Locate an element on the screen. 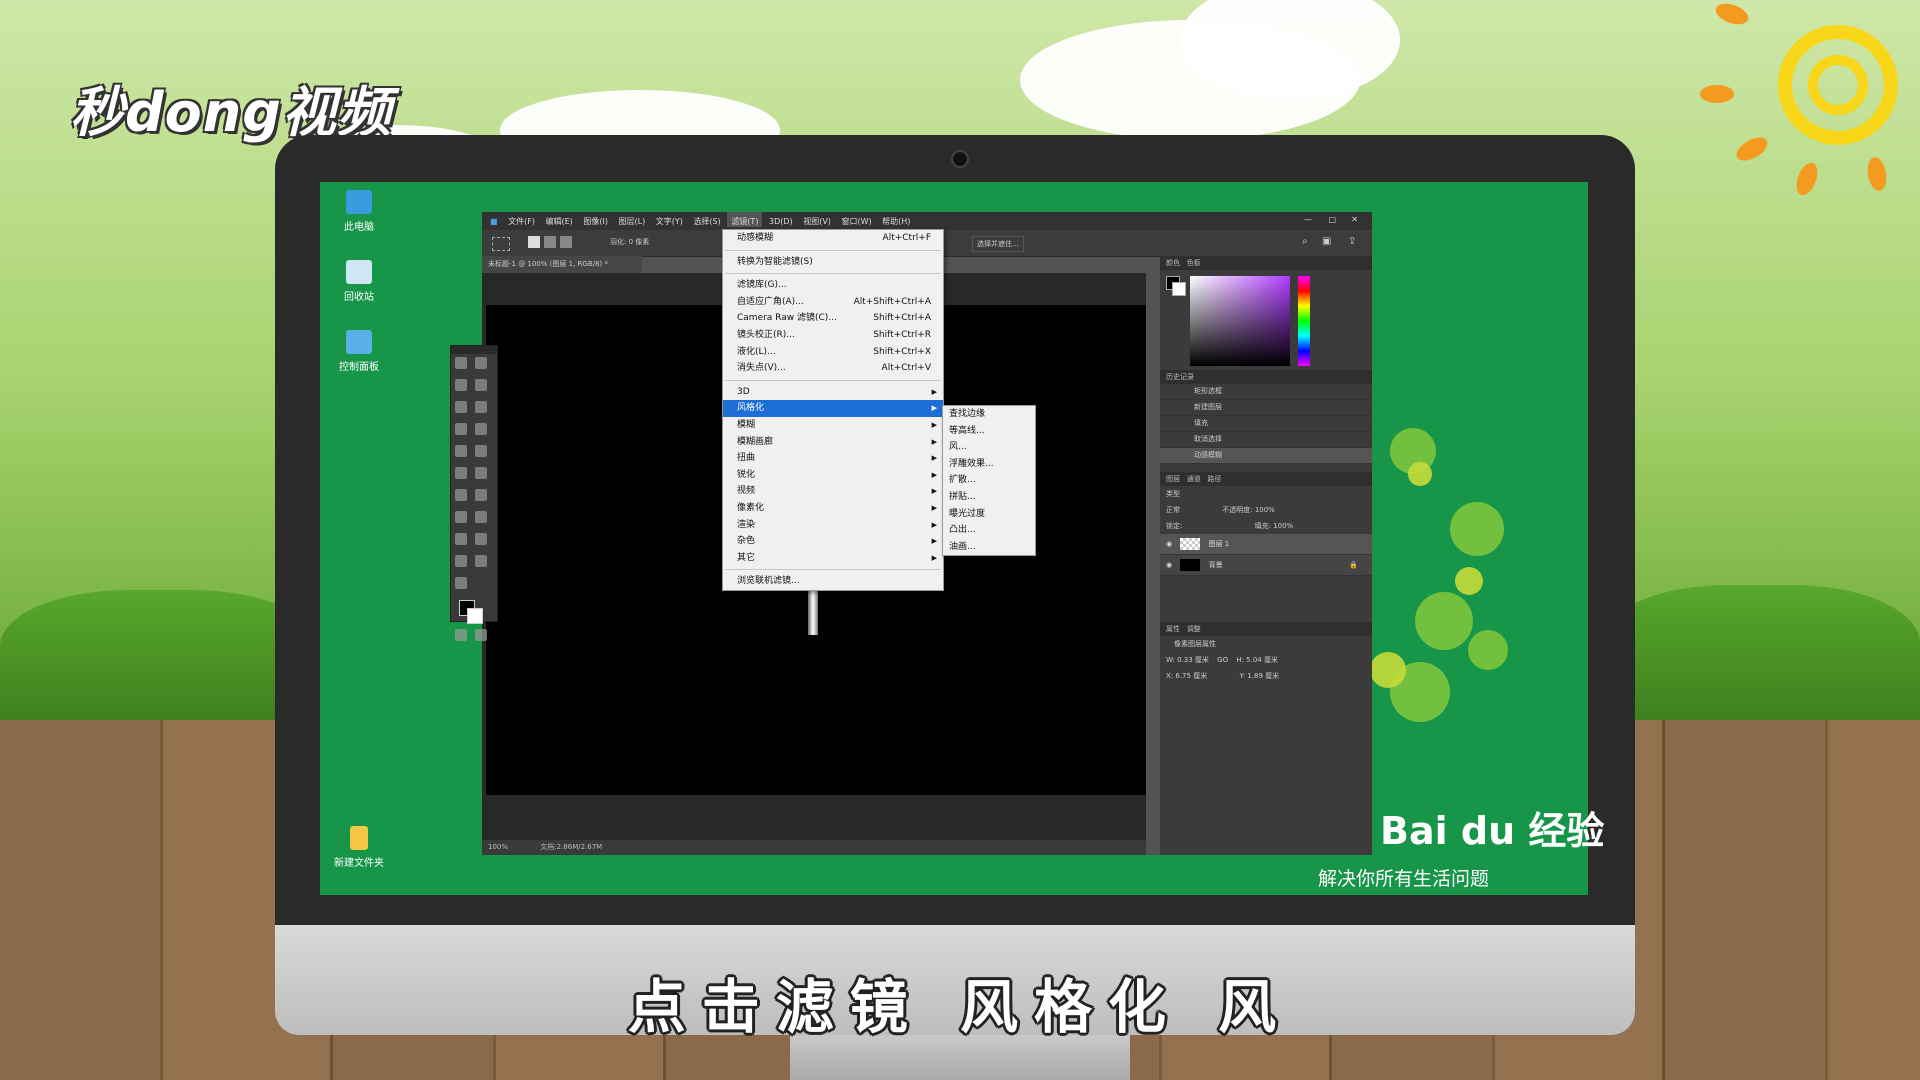 Image resolution: width=1920 pixels, height=1080 pixels. tab-layers: 图层 is located at coordinates (1173, 479).